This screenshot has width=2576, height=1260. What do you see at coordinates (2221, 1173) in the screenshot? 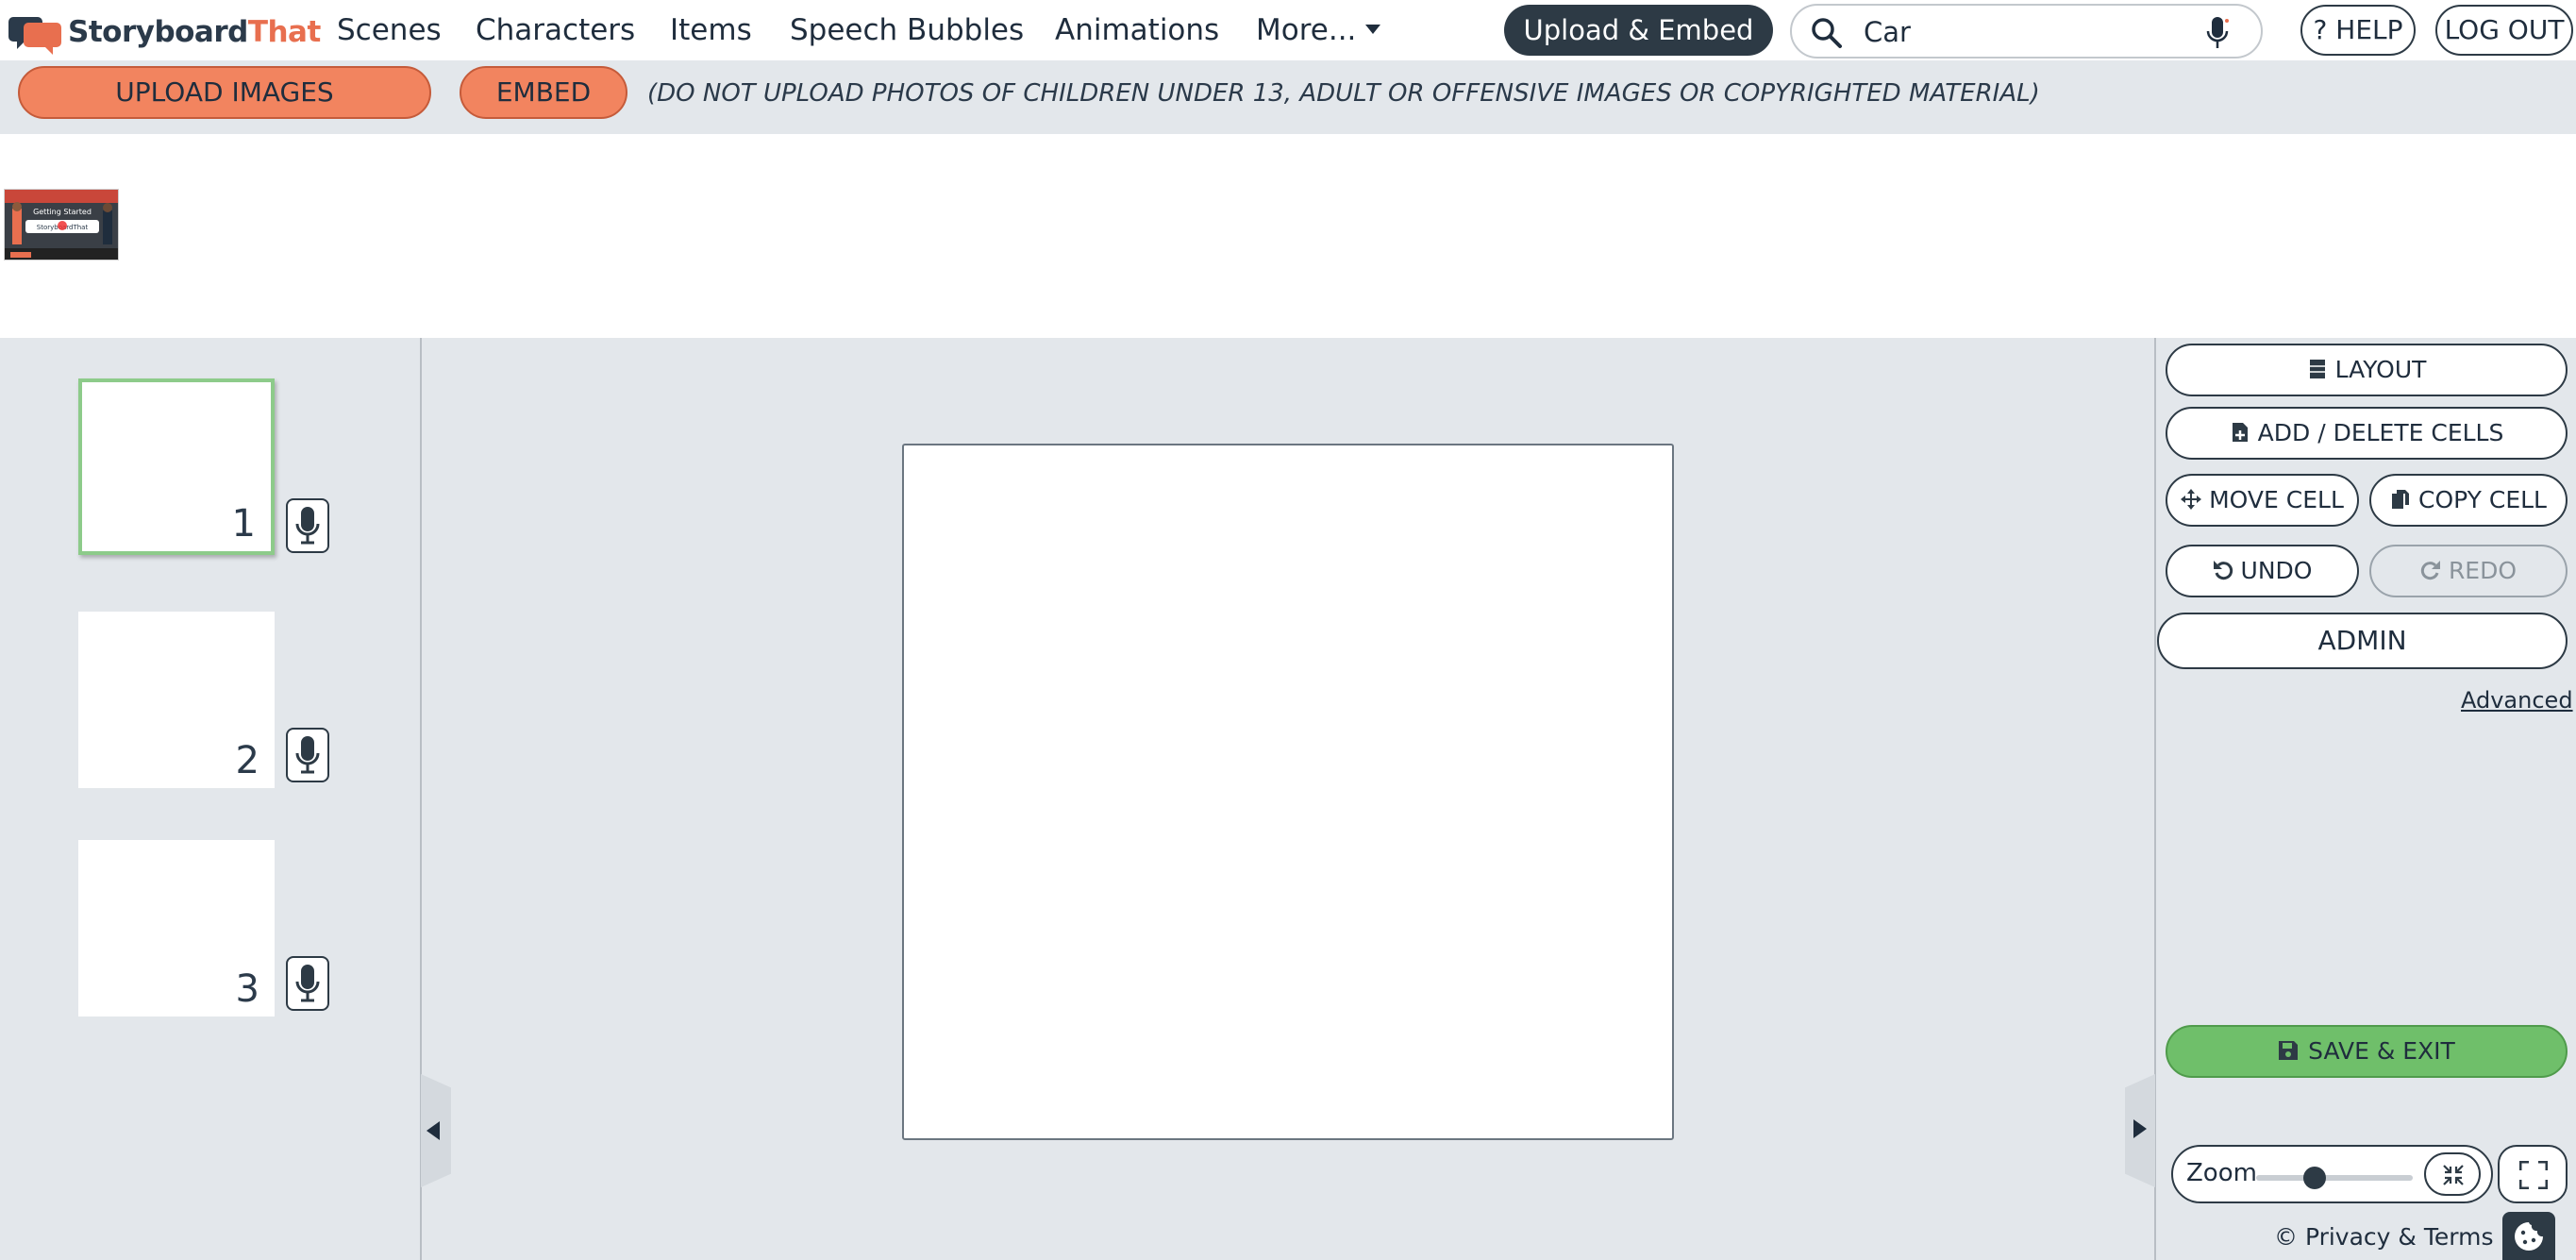
I see `zoom-label: Zoom` at bounding box center [2221, 1173].